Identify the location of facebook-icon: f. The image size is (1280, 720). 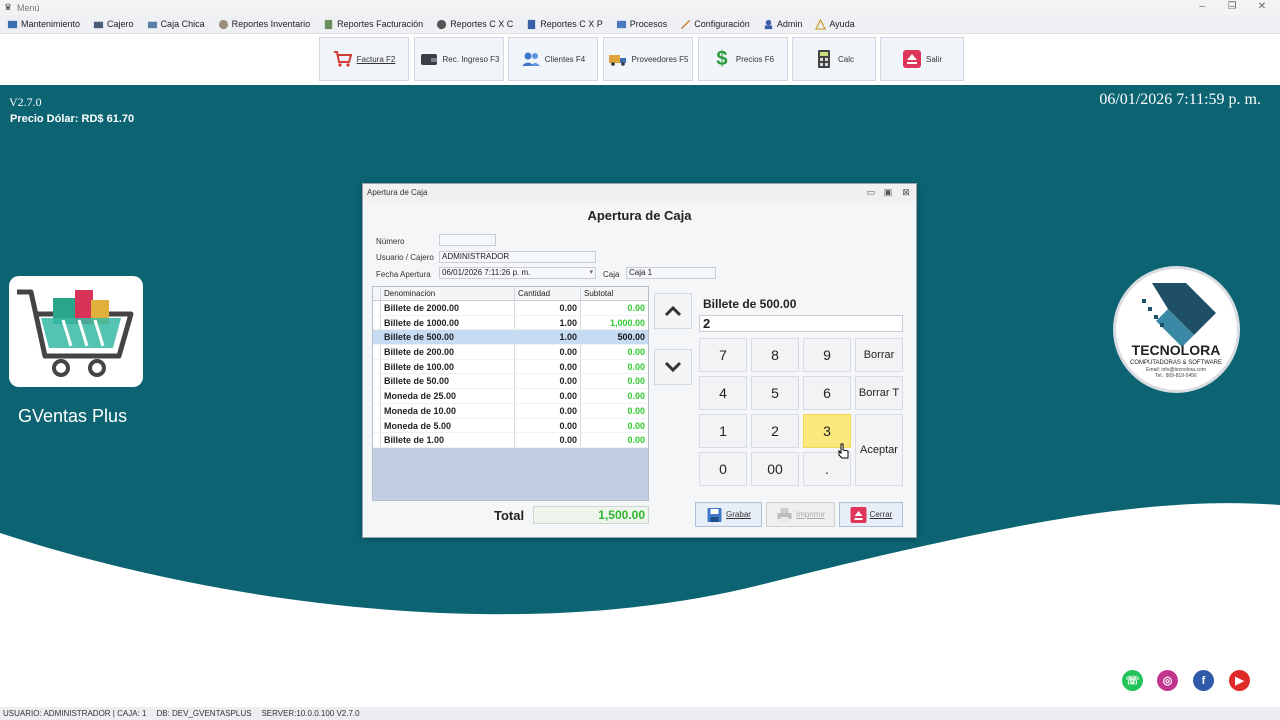
(1203, 680).